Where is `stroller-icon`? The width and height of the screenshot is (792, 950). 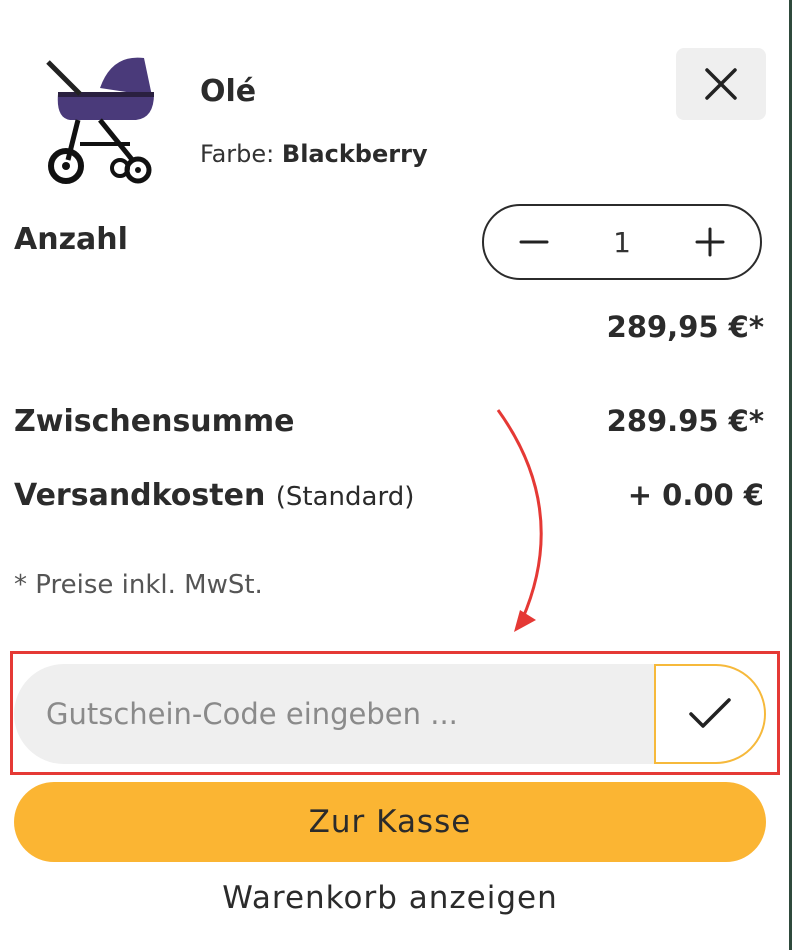
stroller-icon is located at coordinates (100, 120).